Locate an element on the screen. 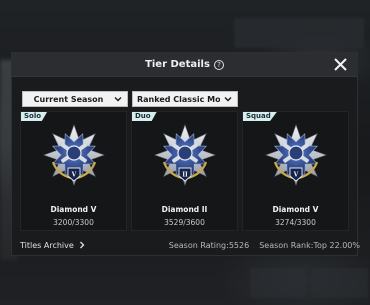 This screenshot has width=370, height=305. chevron-right-icon is located at coordinates (82, 245).